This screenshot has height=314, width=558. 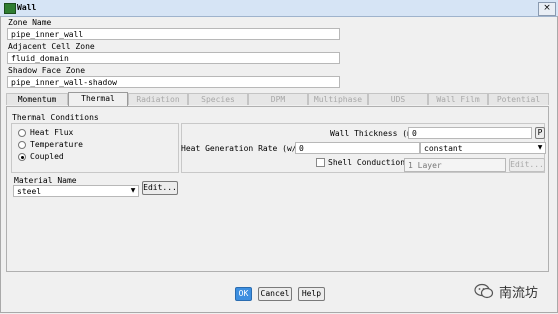 I want to click on thermal-conditions-label: Thermal Conditions, so click(x=55, y=117).